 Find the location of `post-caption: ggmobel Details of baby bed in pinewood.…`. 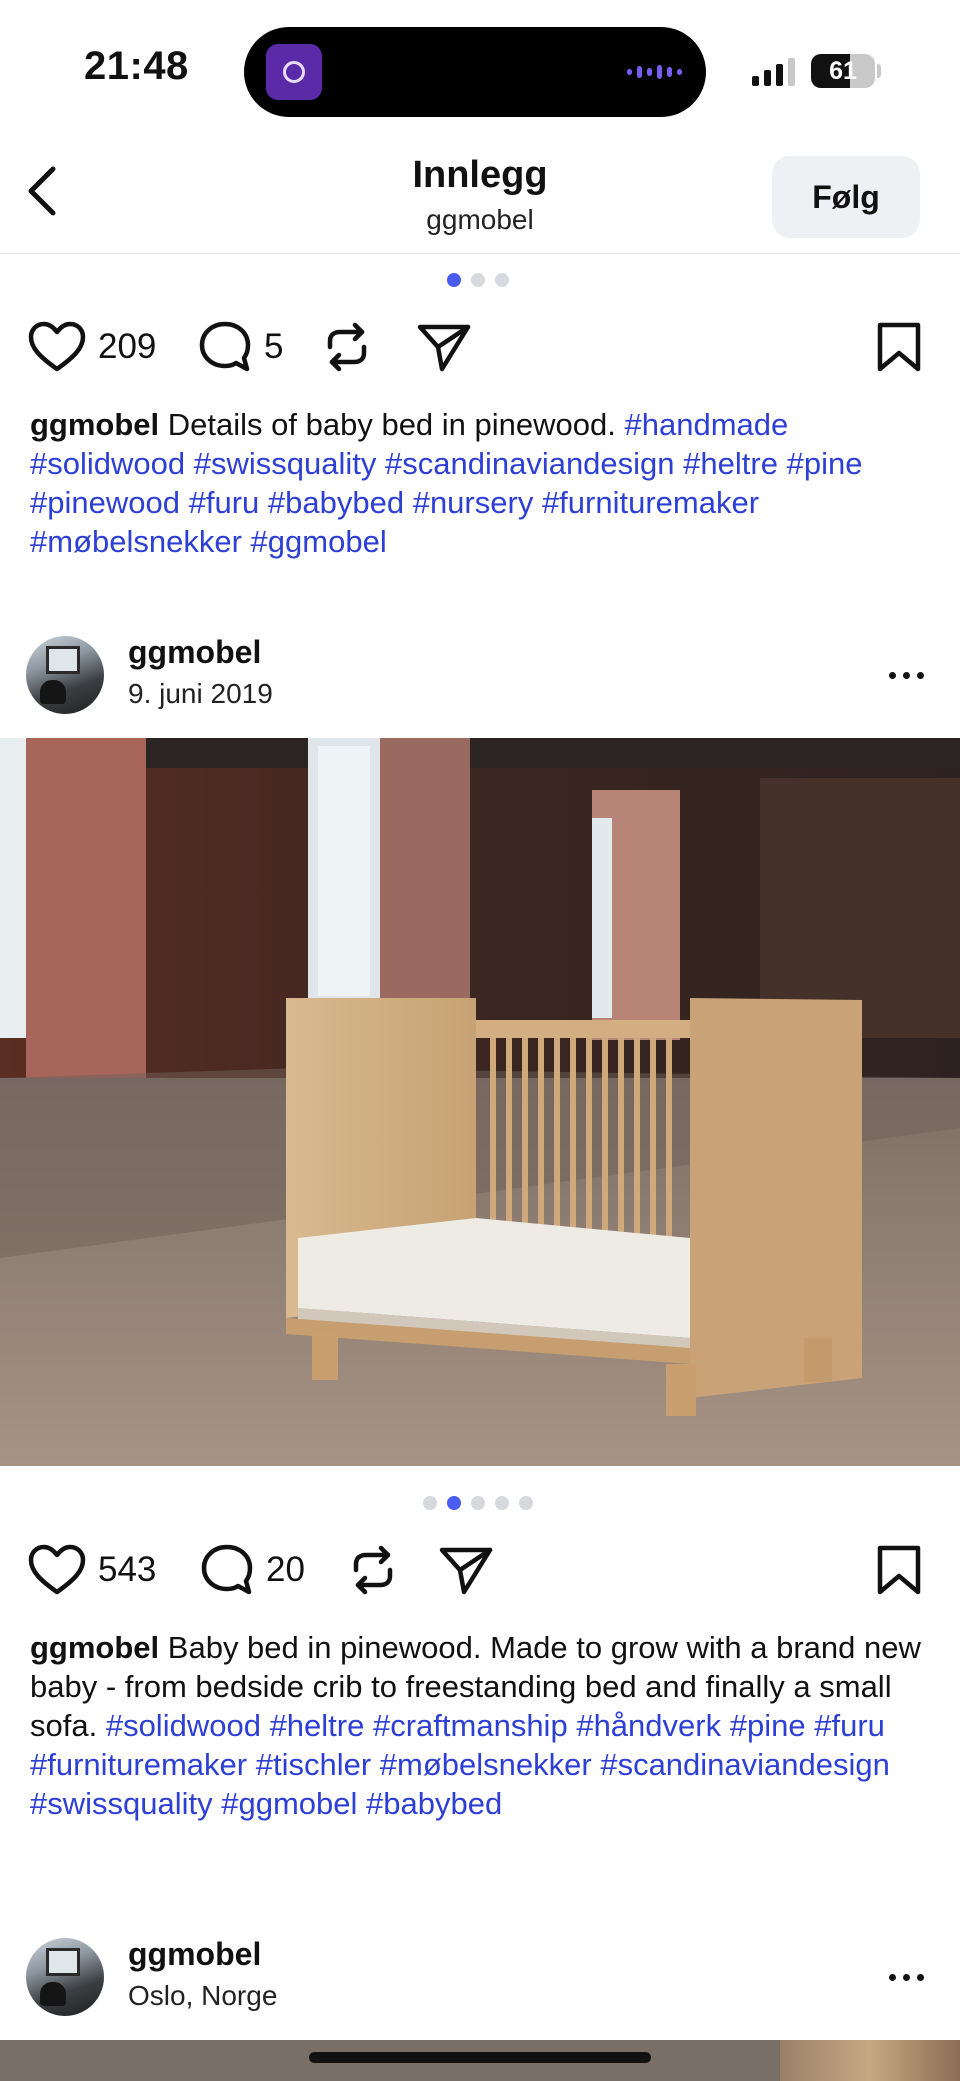

post-caption: ggmobel Details of baby bed in pinewood.… is located at coordinates (480, 483).